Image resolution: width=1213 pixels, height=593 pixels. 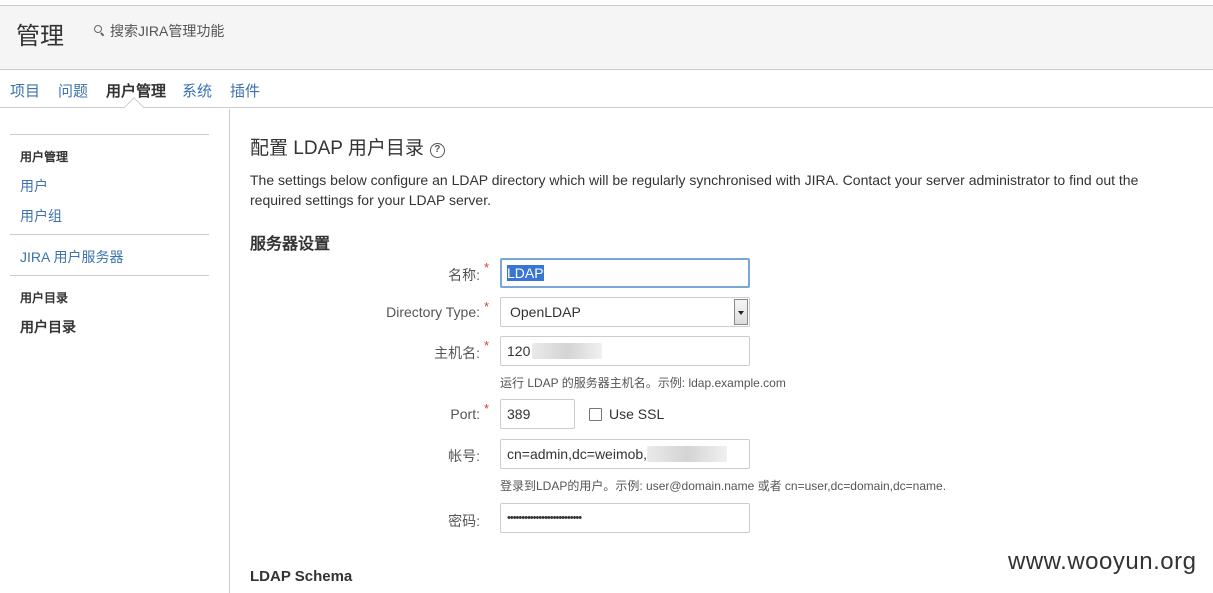 I want to click on admin-title: 管理, so click(x=40, y=36).